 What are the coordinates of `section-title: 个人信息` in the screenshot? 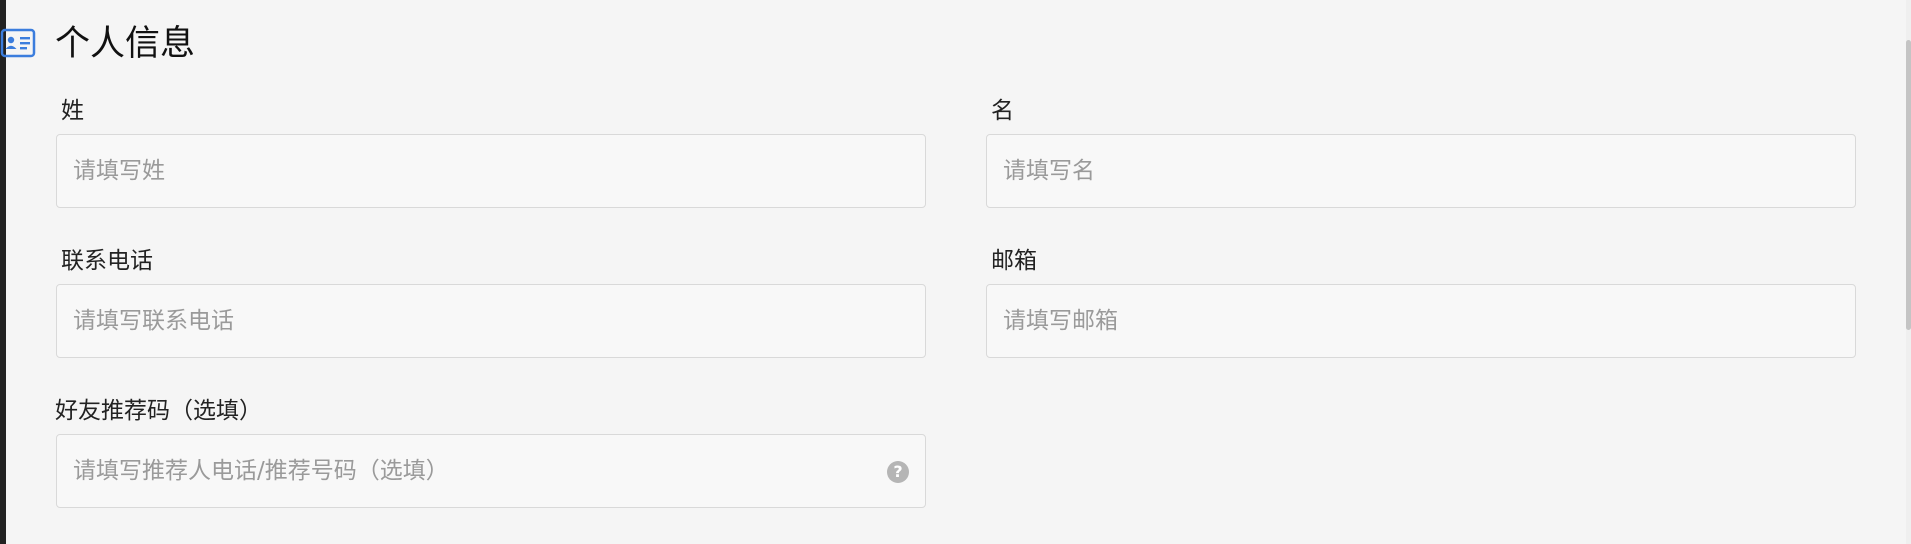 It's located at (125, 44).